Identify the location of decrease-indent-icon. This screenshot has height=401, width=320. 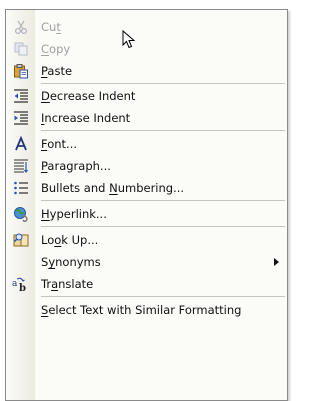
(20, 96).